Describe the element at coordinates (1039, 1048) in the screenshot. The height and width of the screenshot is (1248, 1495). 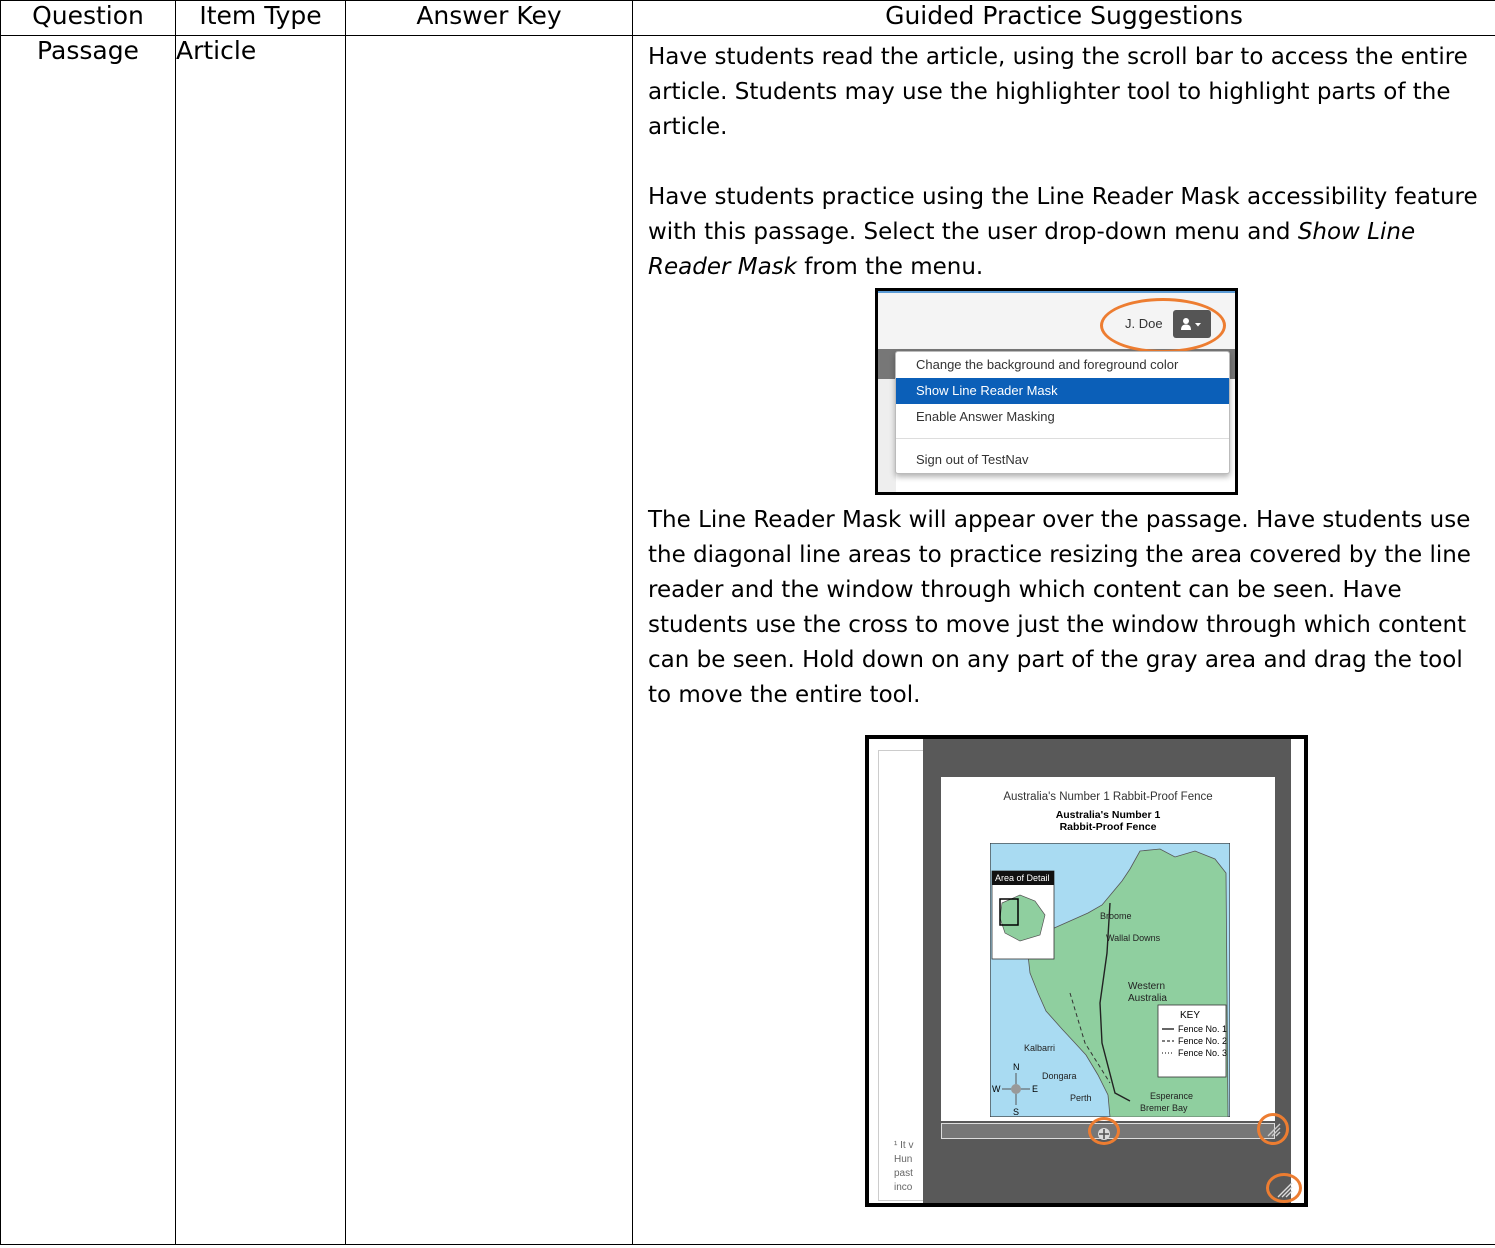
I see `svg-text: Kalbarri` at that location.